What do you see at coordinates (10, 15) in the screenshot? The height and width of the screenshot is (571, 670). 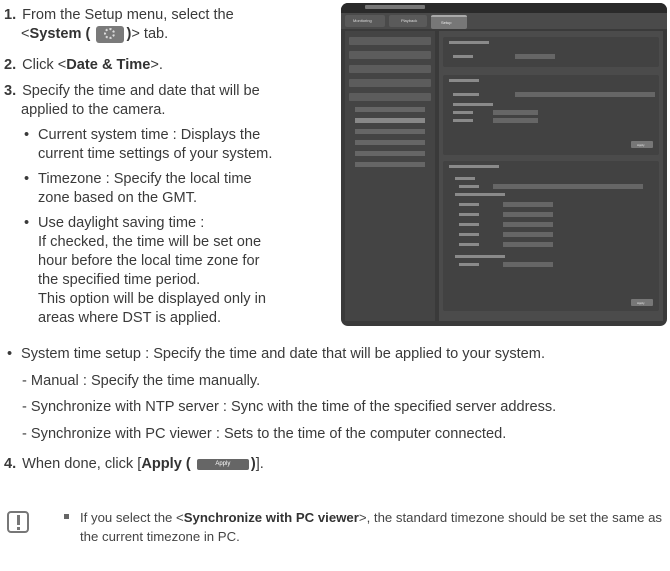 I see `step-number: 1.` at bounding box center [10, 15].